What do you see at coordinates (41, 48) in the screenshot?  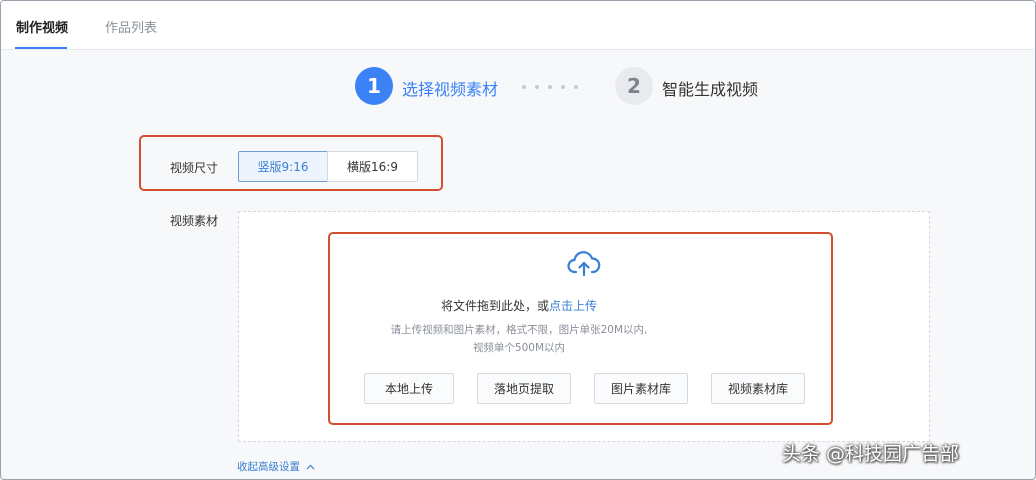 I see `active-tab-indicator` at bounding box center [41, 48].